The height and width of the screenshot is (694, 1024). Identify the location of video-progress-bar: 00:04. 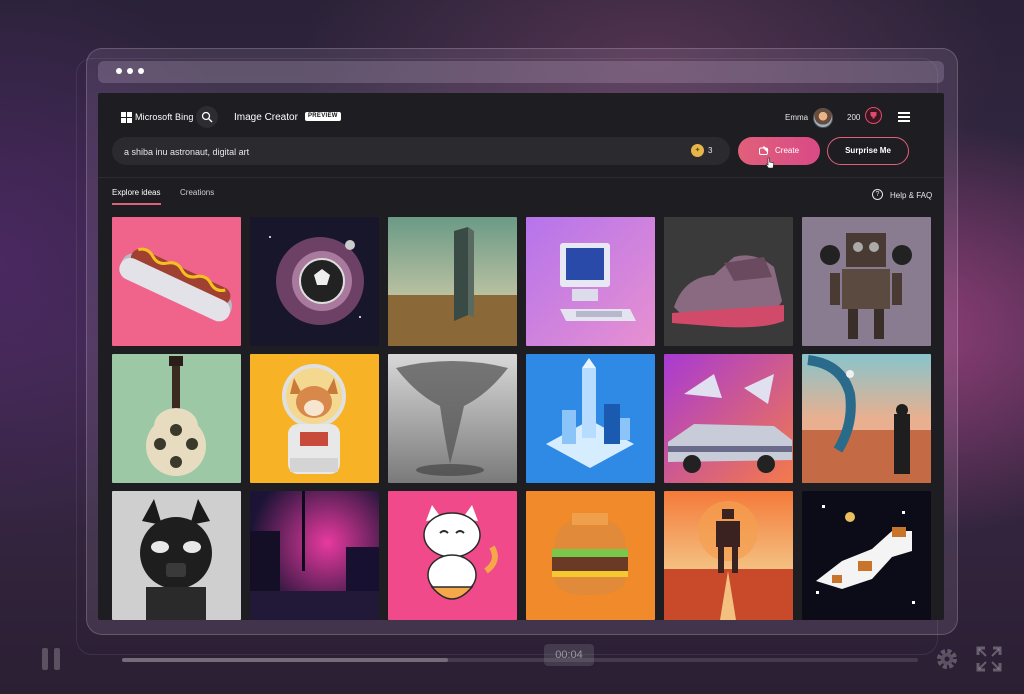
(520, 655).